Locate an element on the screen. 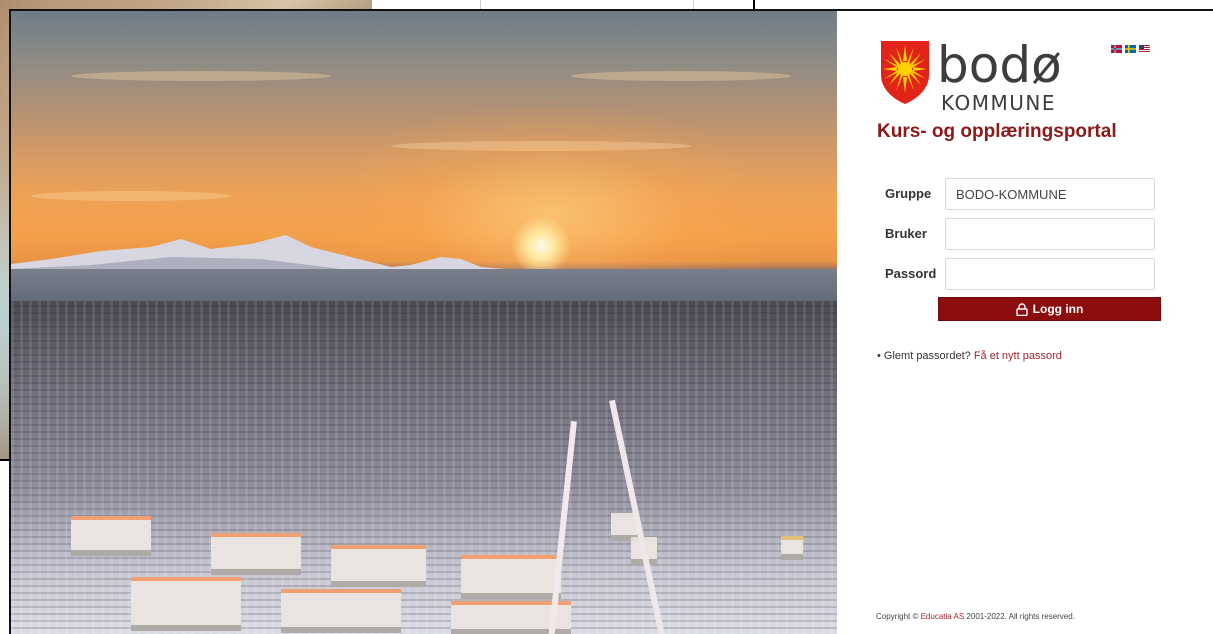 The image size is (1213, 634). logo-brand-text: bodø is located at coordinates (999, 65).